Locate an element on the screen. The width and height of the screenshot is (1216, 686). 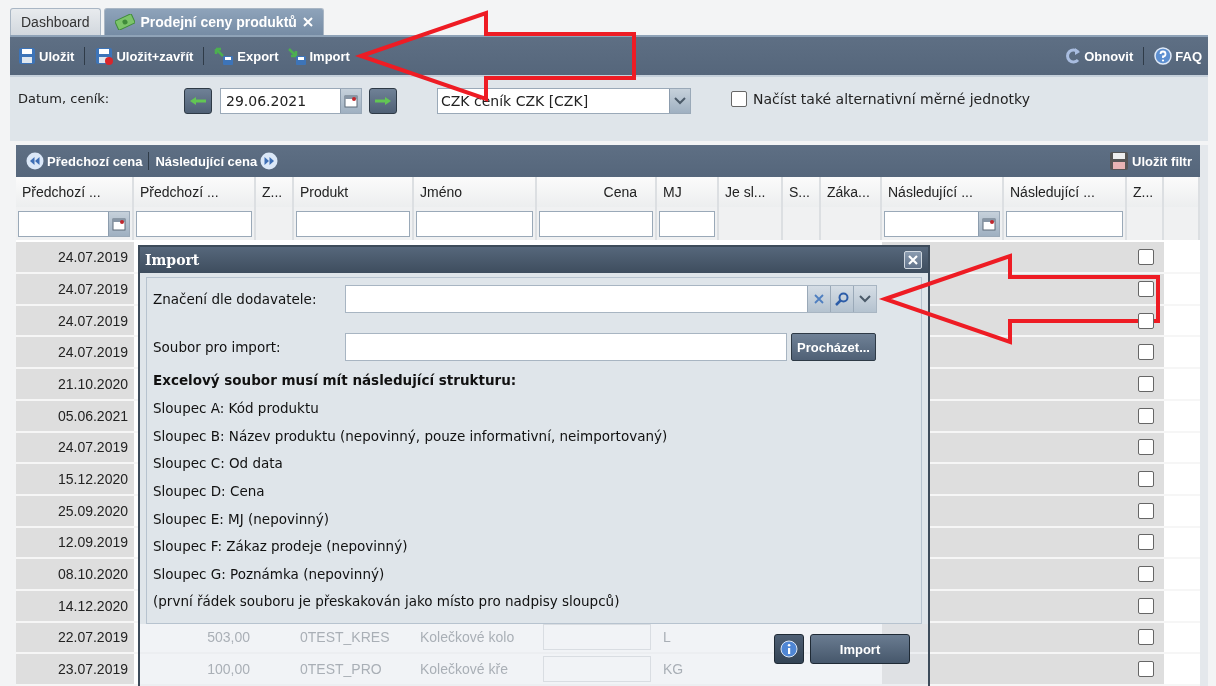
right-arrow-icon is located at coordinates (383, 101).